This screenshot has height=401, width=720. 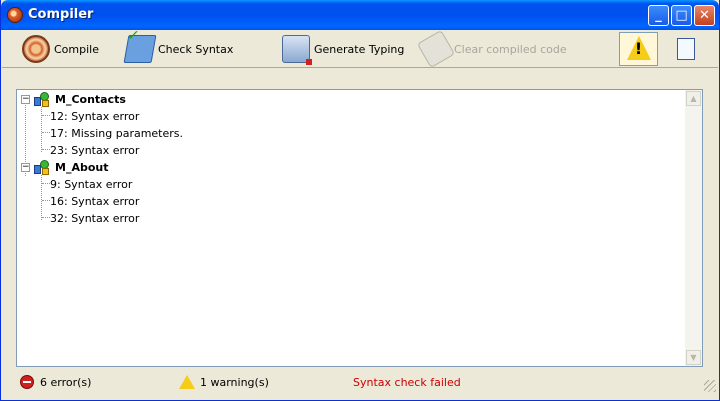 What do you see at coordinates (693, 357) in the screenshot?
I see `scroll-down-icon: ▼` at bounding box center [693, 357].